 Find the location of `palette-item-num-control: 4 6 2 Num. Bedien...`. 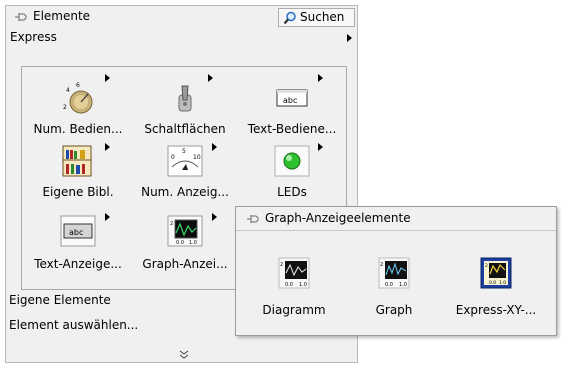

palette-item-num-control: 4 6 2 Num. Bedien... is located at coordinates (78, 107).